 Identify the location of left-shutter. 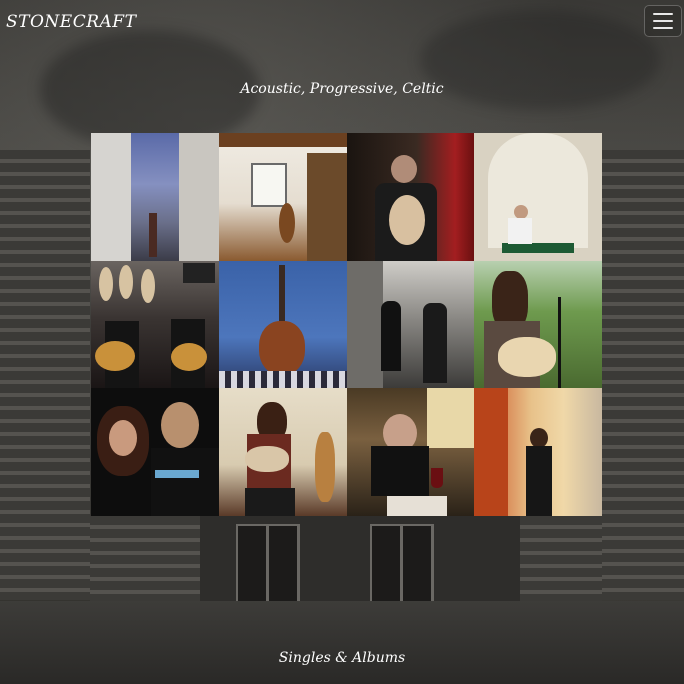
(45, 375).